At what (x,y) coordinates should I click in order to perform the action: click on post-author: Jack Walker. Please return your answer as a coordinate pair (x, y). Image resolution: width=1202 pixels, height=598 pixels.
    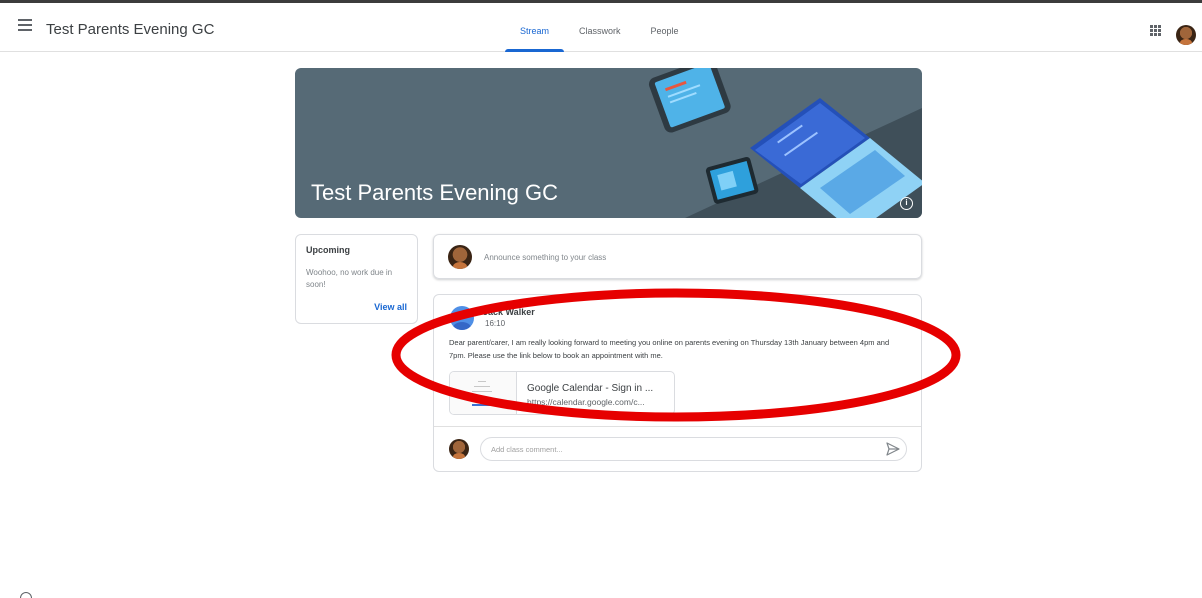
    Looking at the image, I should click on (509, 312).